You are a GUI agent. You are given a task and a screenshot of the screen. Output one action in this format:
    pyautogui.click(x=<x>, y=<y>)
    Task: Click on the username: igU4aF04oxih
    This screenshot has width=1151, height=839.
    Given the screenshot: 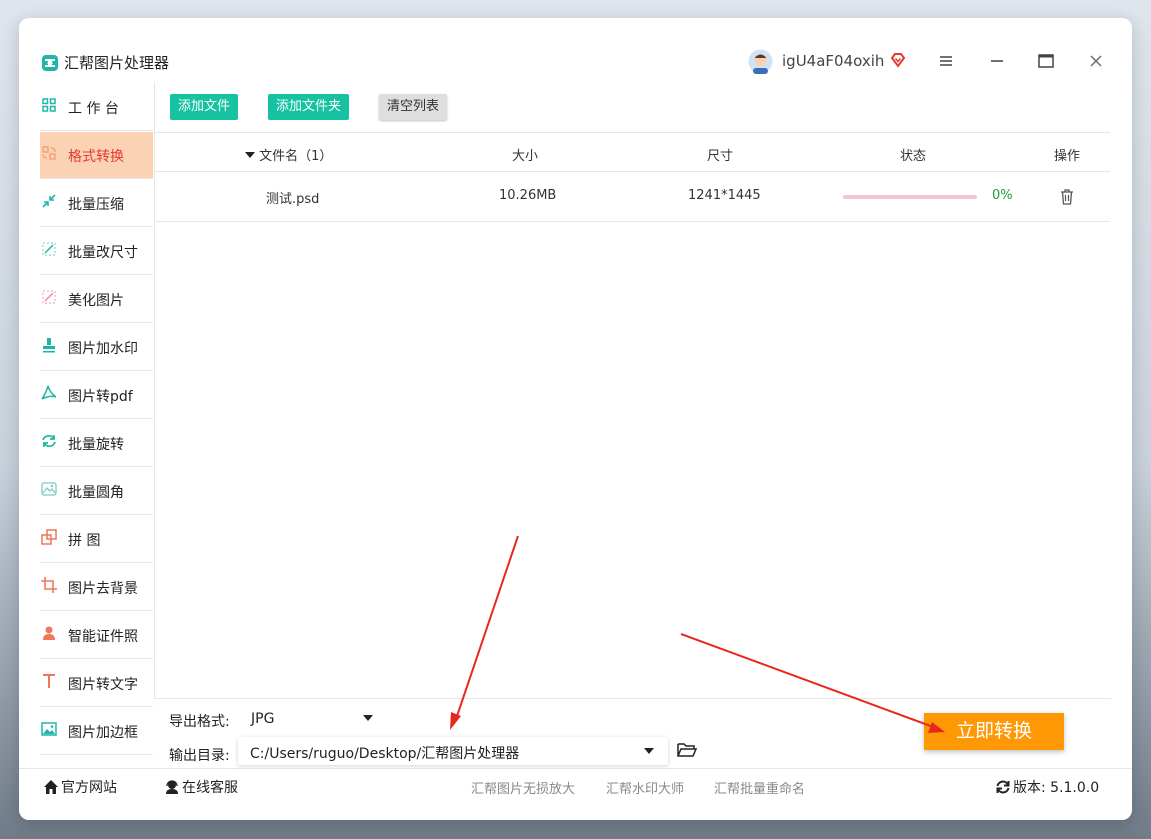 What is the action you would take?
    pyautogui.click(x=833, y=61)
    